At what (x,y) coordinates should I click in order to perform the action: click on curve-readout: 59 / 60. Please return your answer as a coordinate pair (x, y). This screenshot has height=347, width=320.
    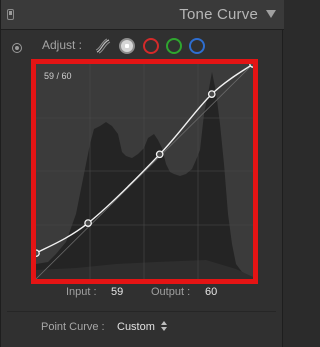
    Looking at the image, I should click on (58, 76).